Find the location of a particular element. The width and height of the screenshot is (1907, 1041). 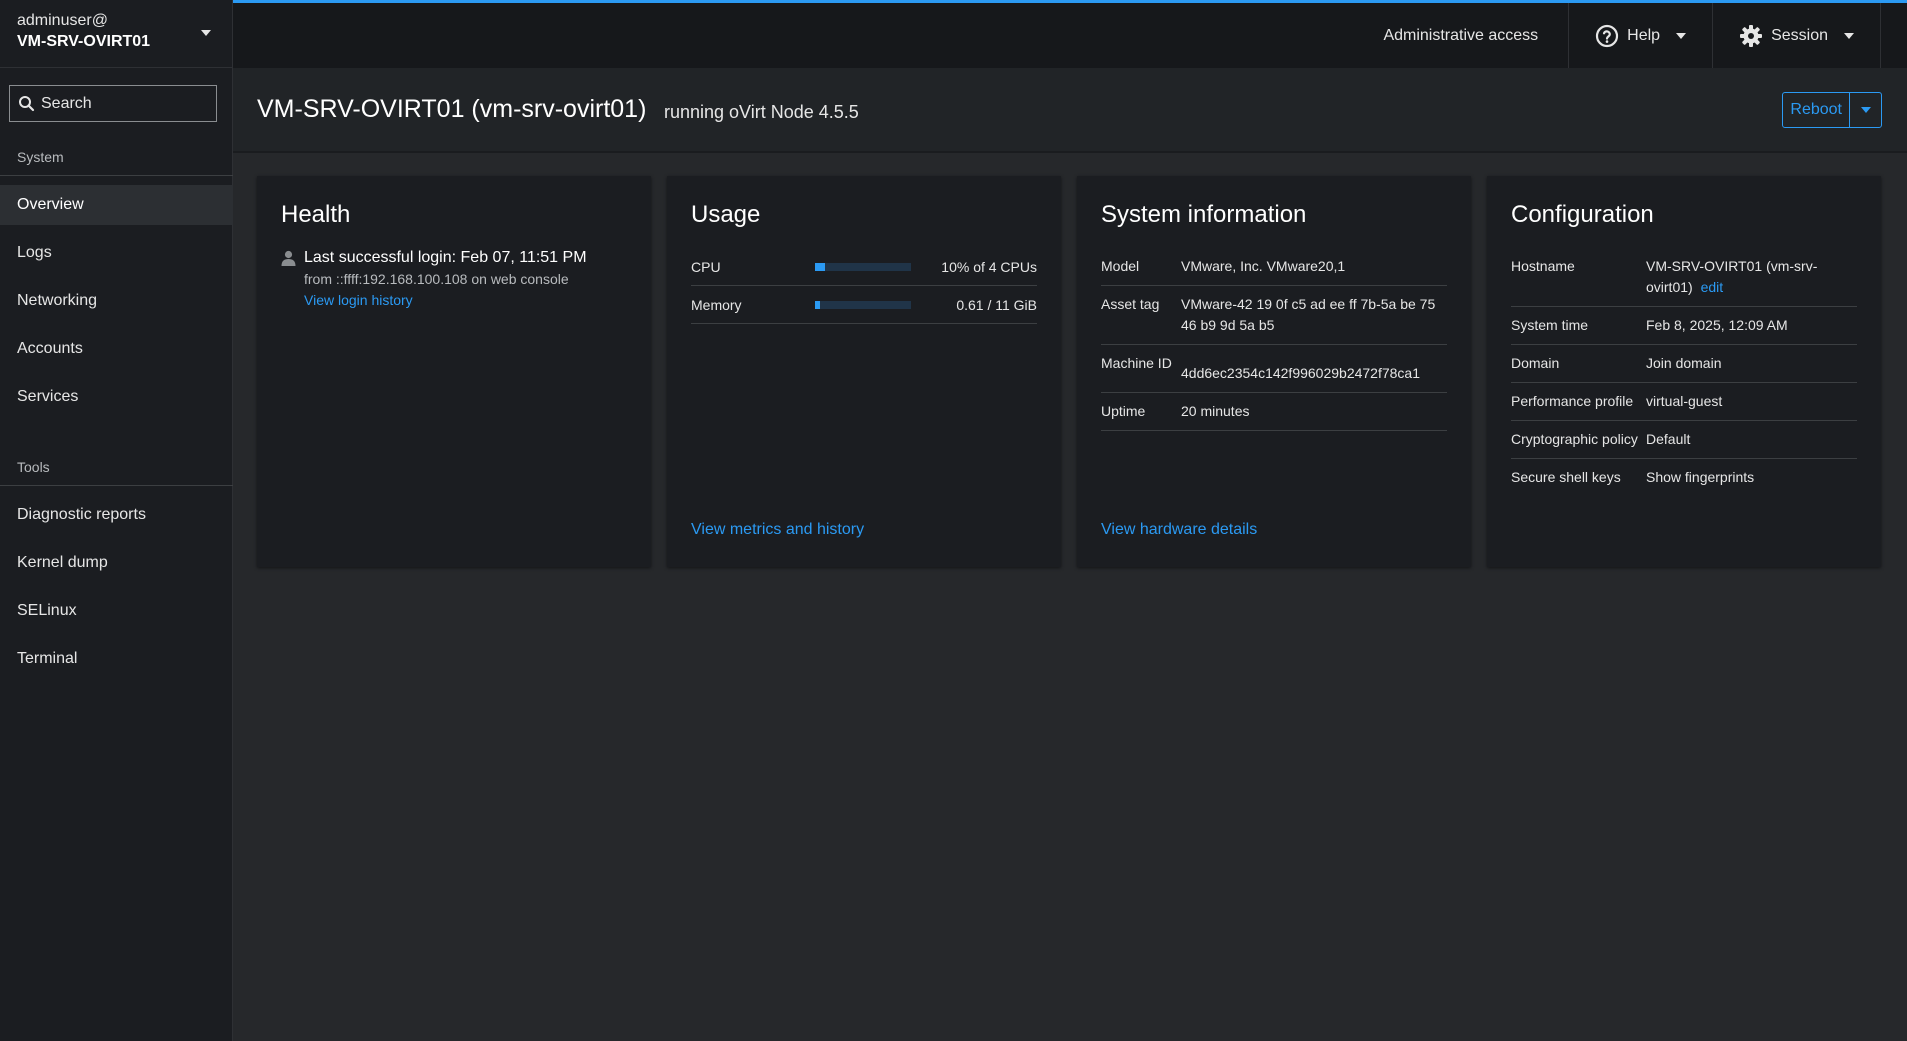

system-information-card-title: System information is located at coordinates (1204, 214).